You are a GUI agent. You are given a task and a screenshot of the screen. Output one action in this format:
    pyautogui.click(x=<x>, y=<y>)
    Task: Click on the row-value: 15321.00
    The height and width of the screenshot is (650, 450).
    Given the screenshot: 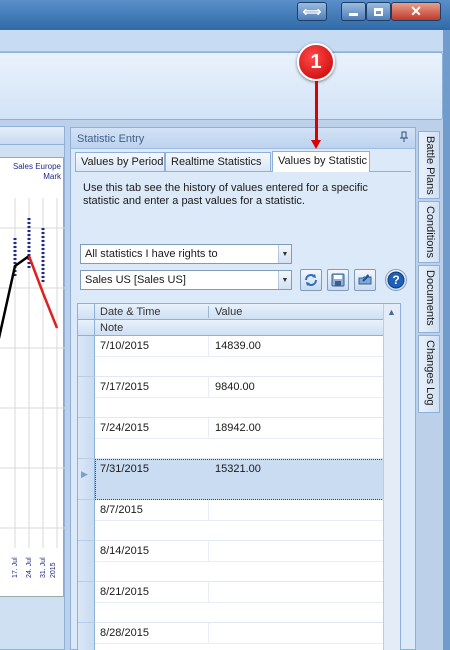 What is the action you would take?
    pyautogui.click(x=238, y=469)
    